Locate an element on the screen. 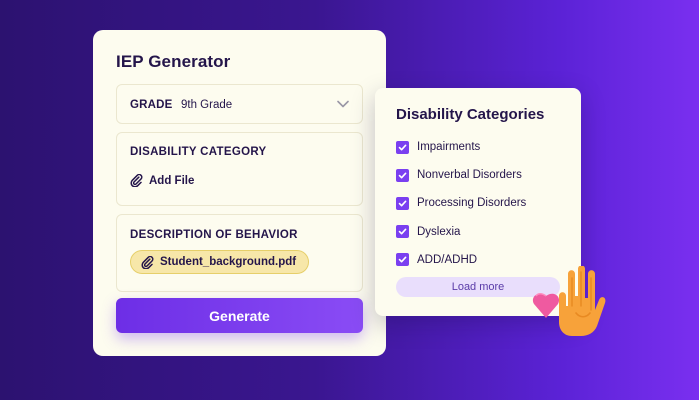 The width and height of the screenshot is (699, 400). category-label: Nonverbal Disorders is located at coordinates (469, 175).